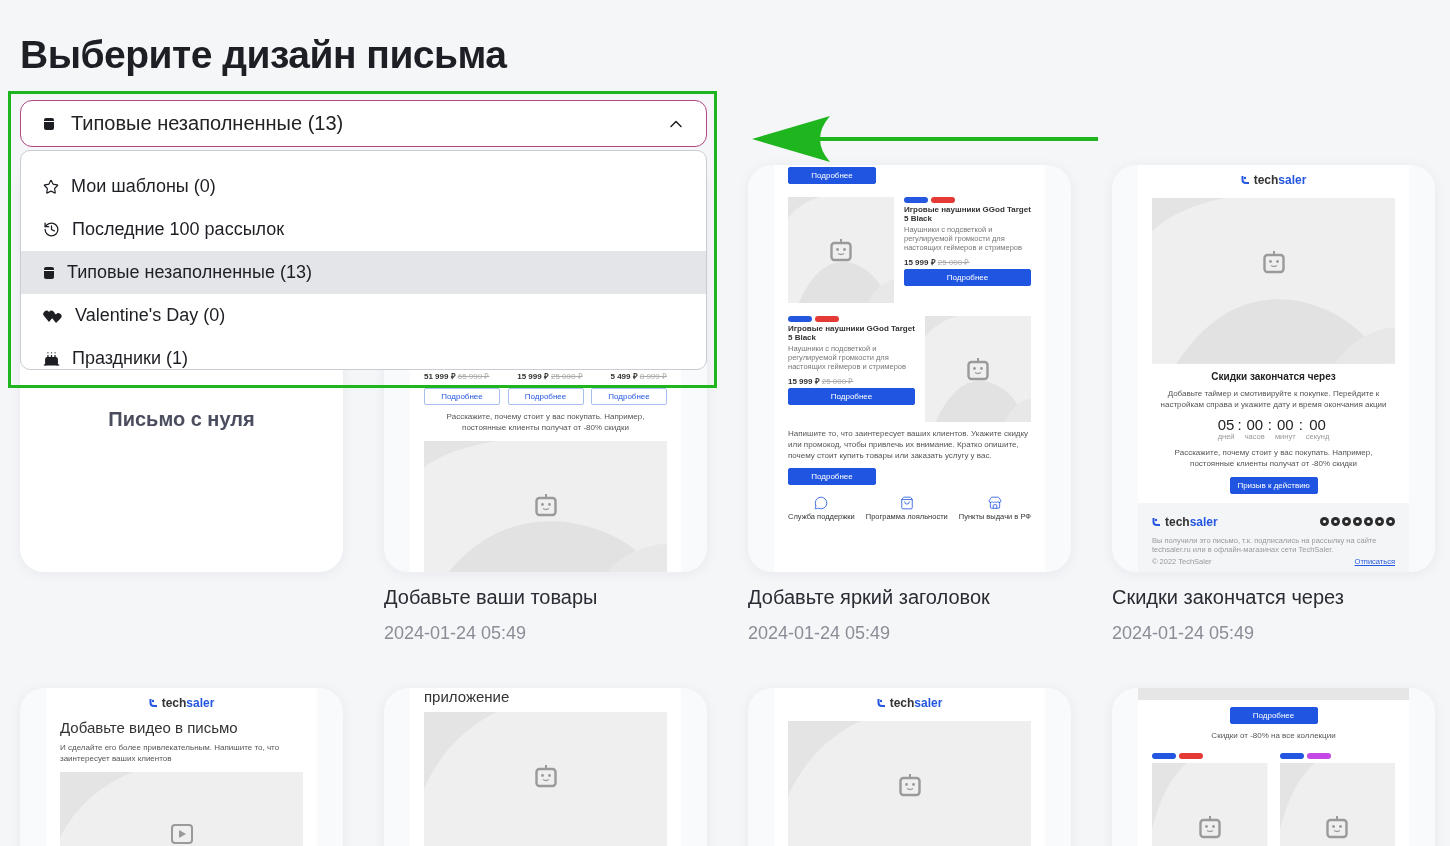  I want to click on email-text: Скидки от -80% на все коллекции, so click(1273, 736).